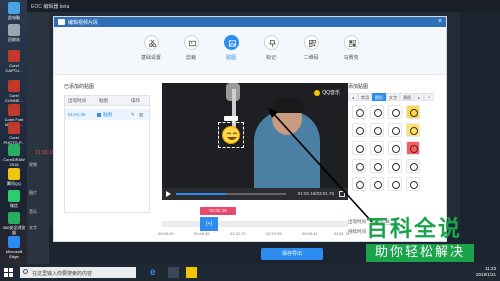  What do you see at coordinates (420, 253) in the screenshot?
I see `watermark-subtitle: 助你轻松解决` at bounding box center [420, 253].